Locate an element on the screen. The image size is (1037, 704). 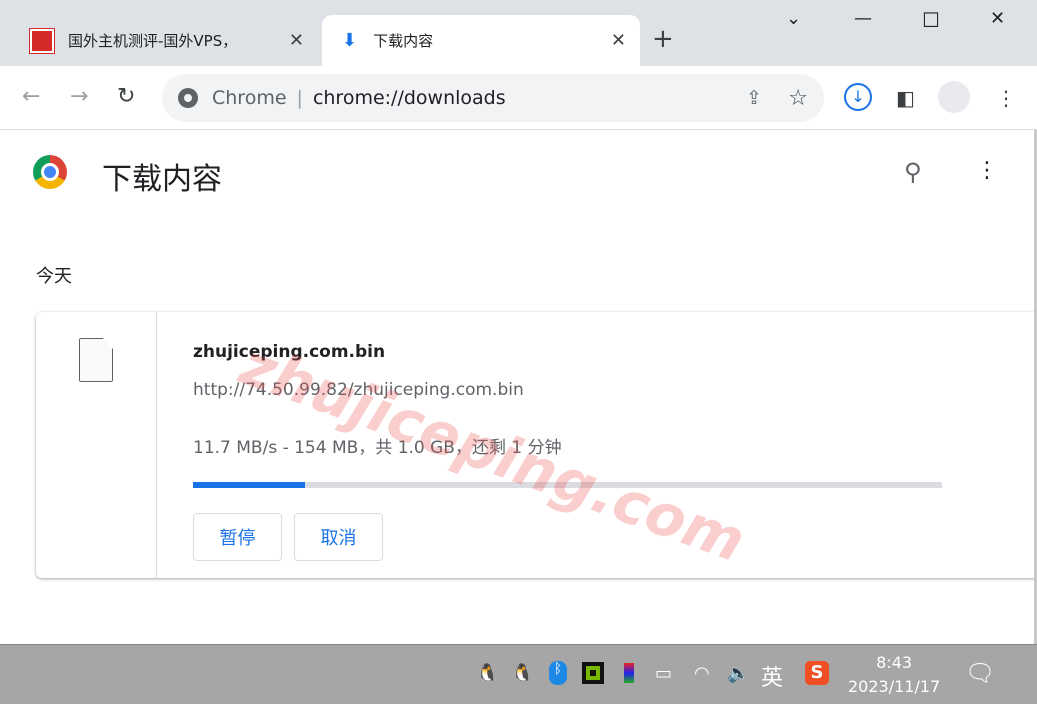
address-bar: Chrome | chrome://downloads ⇪ ☆ is located at coordinates (493, 98).